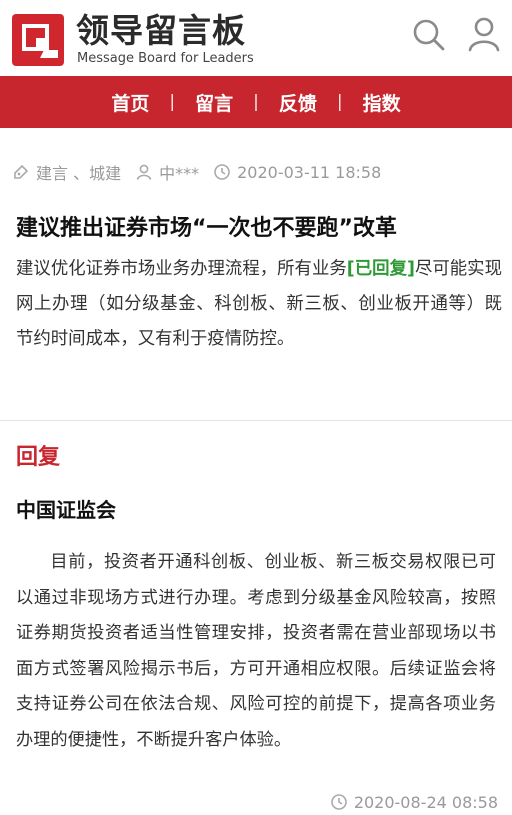 This screenshot has width=512, height=815. Describe the element at coordinates (206, 228) in the screenshot. I see `post-title: 建议推出证券市场“一次也不要跑”改革` at that location.